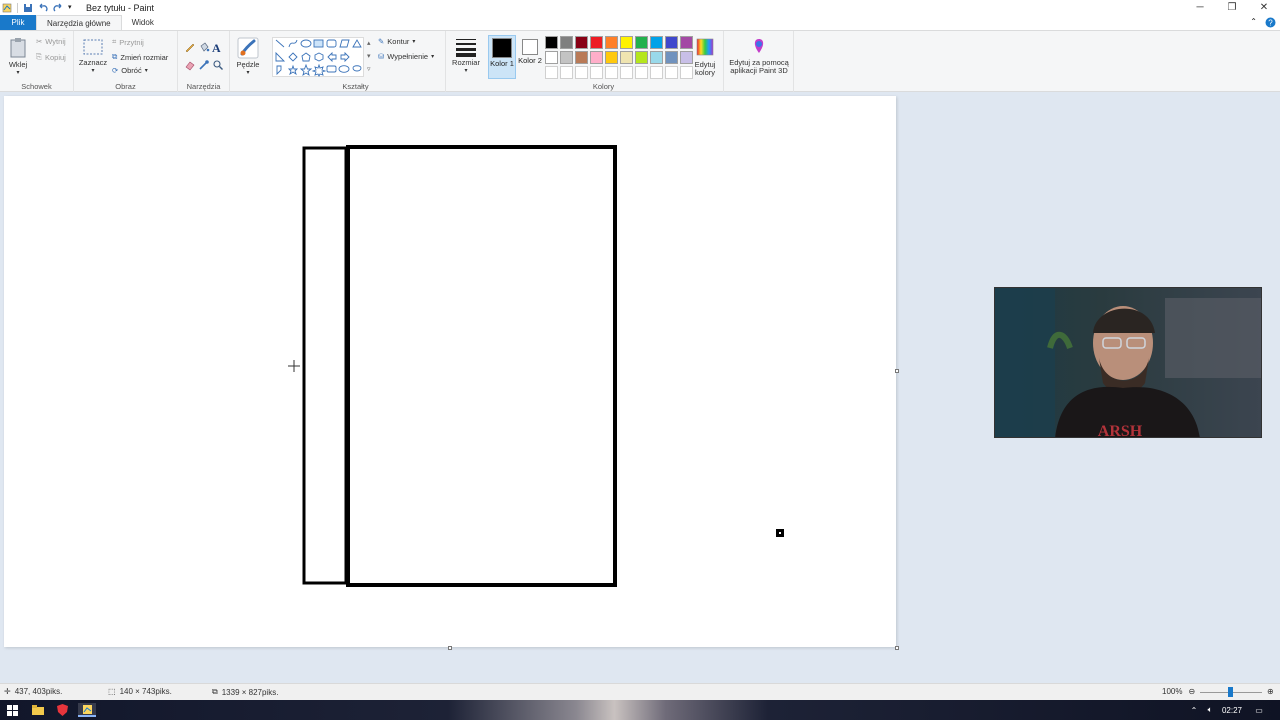 The image size is (1280, 720). I want to click on close-button: ✕, so click(1264, 7).